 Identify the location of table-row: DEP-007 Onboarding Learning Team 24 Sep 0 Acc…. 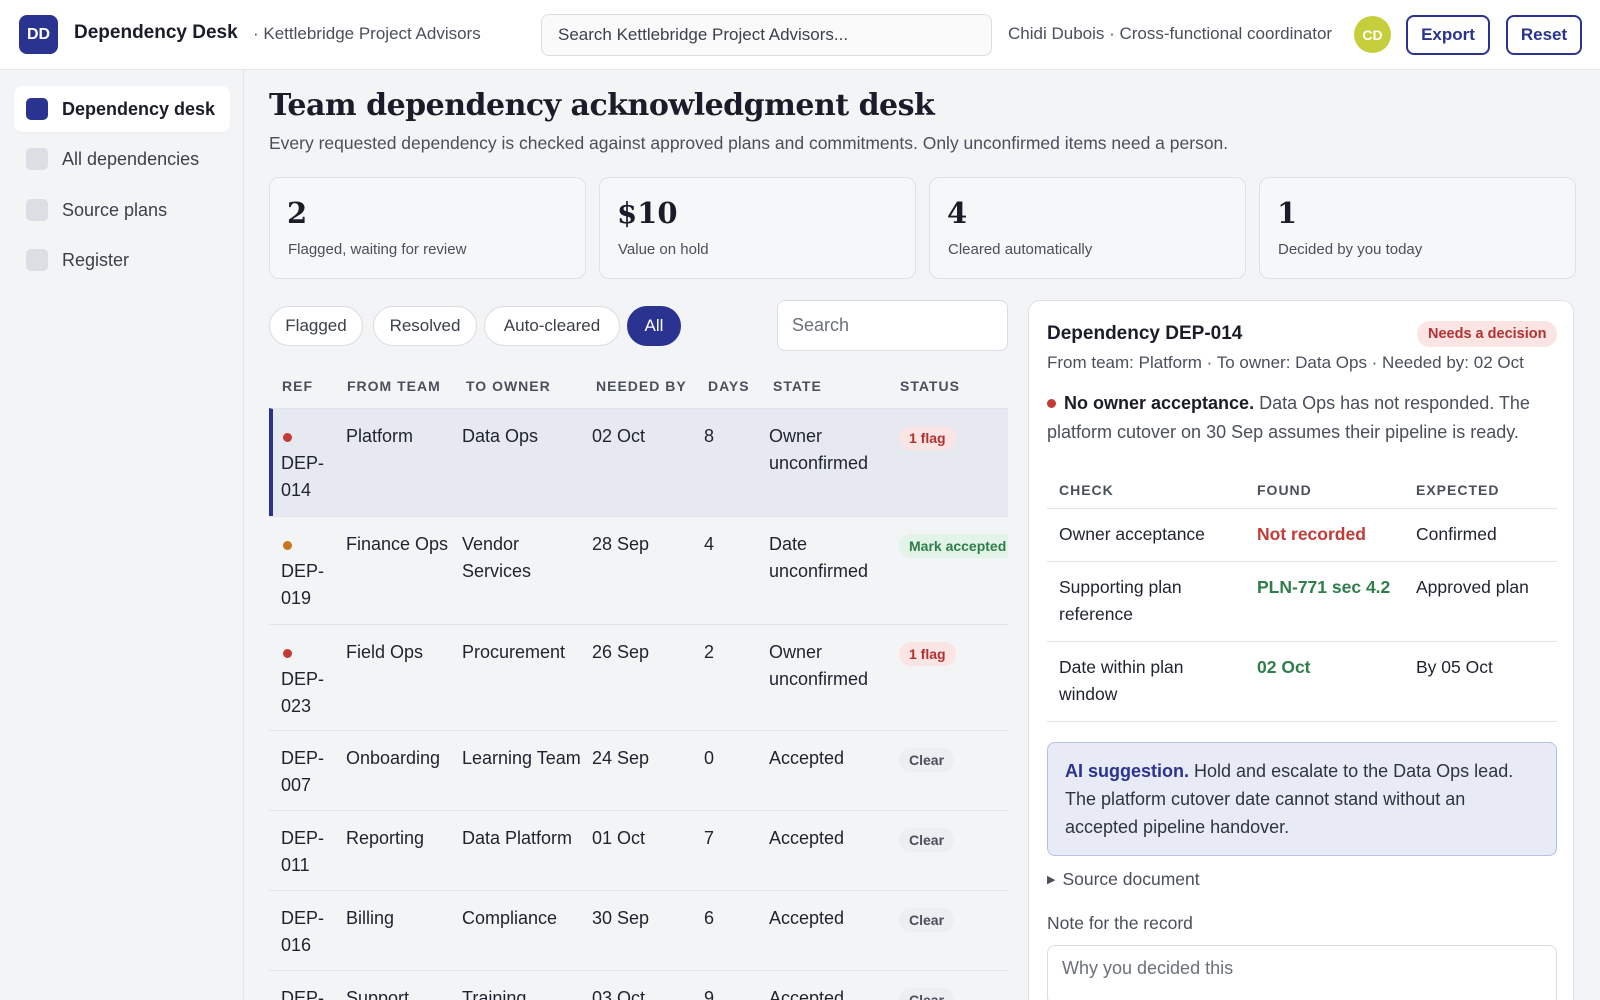
(638, 770).